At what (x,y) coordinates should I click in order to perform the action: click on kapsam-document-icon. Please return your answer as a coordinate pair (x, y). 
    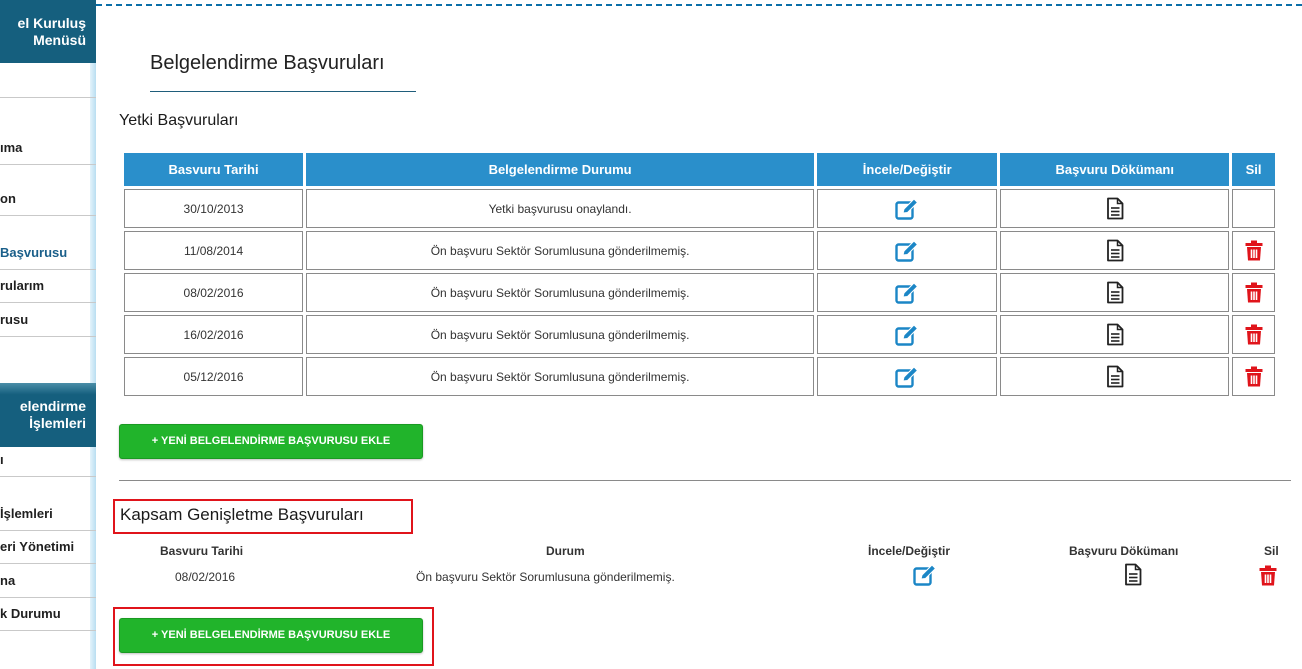
    Looking at the image, I should click on (1133, 574).